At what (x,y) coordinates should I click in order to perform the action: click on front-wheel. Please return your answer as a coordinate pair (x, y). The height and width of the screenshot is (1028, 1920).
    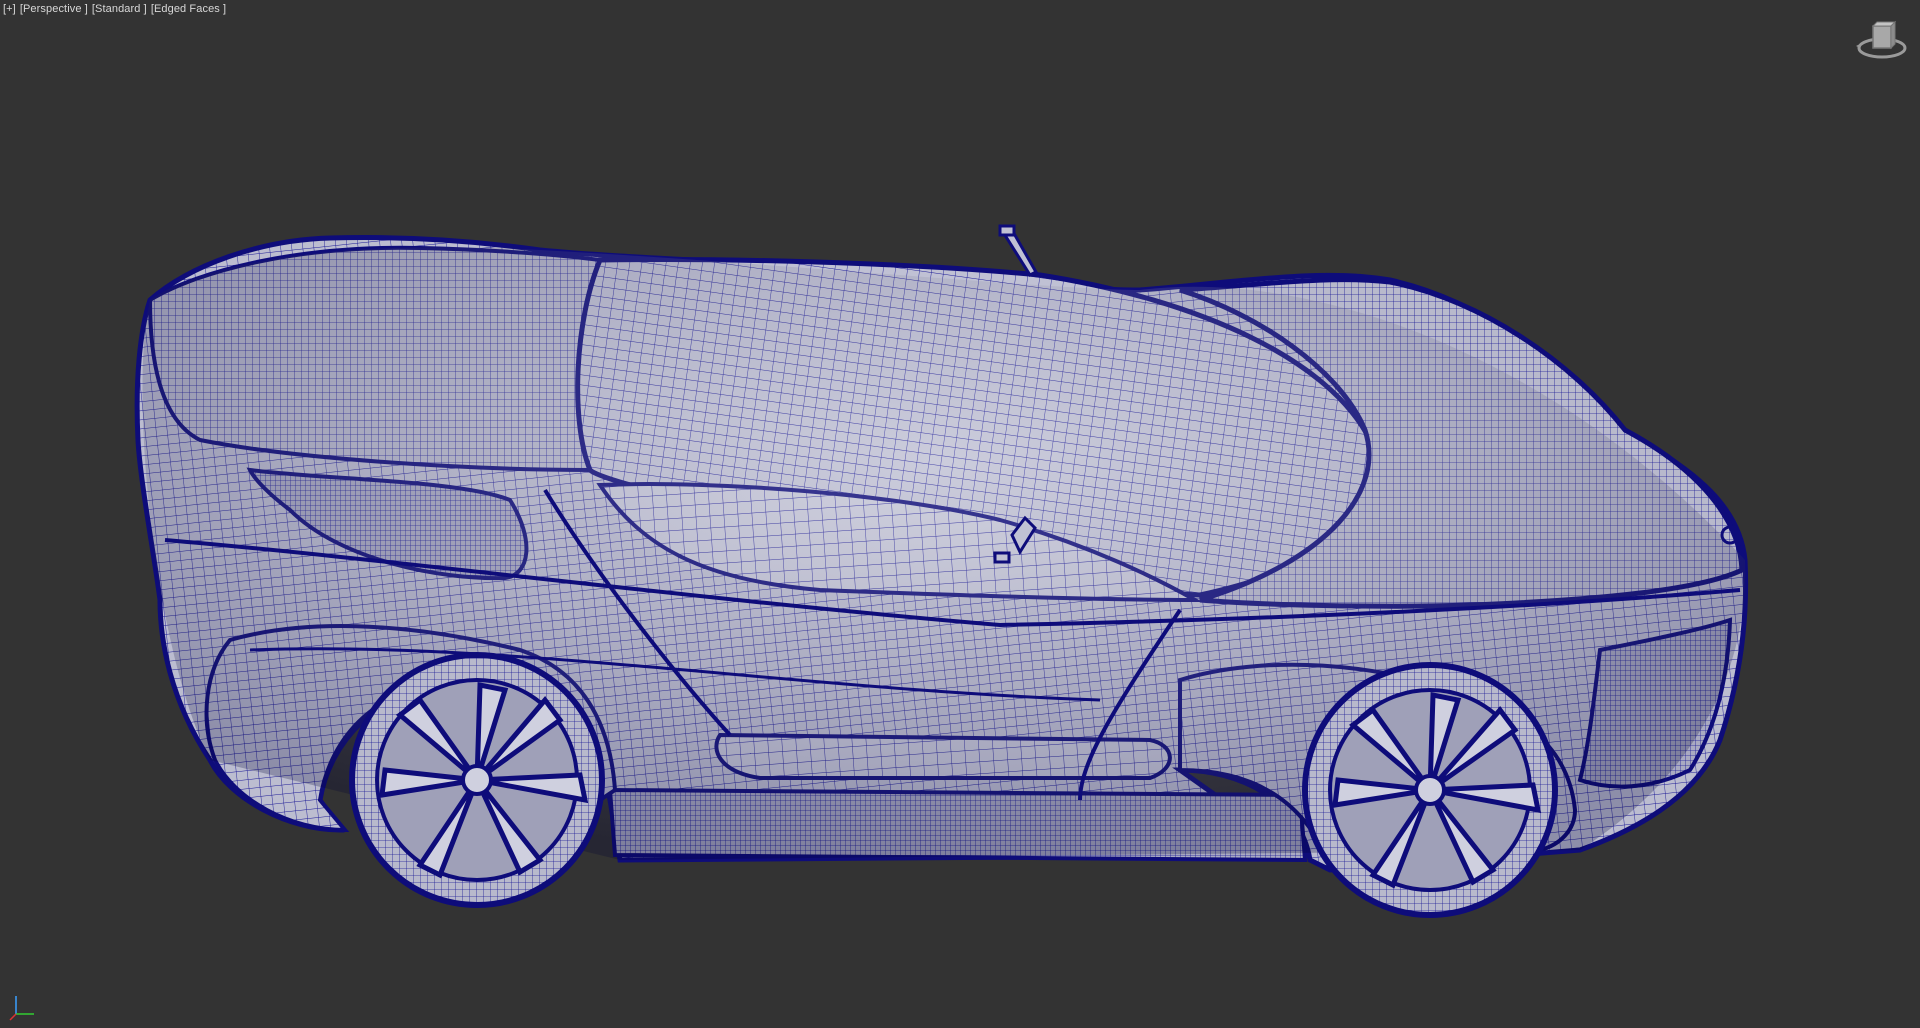
    Looking at the image, I should click on (1430, 790).